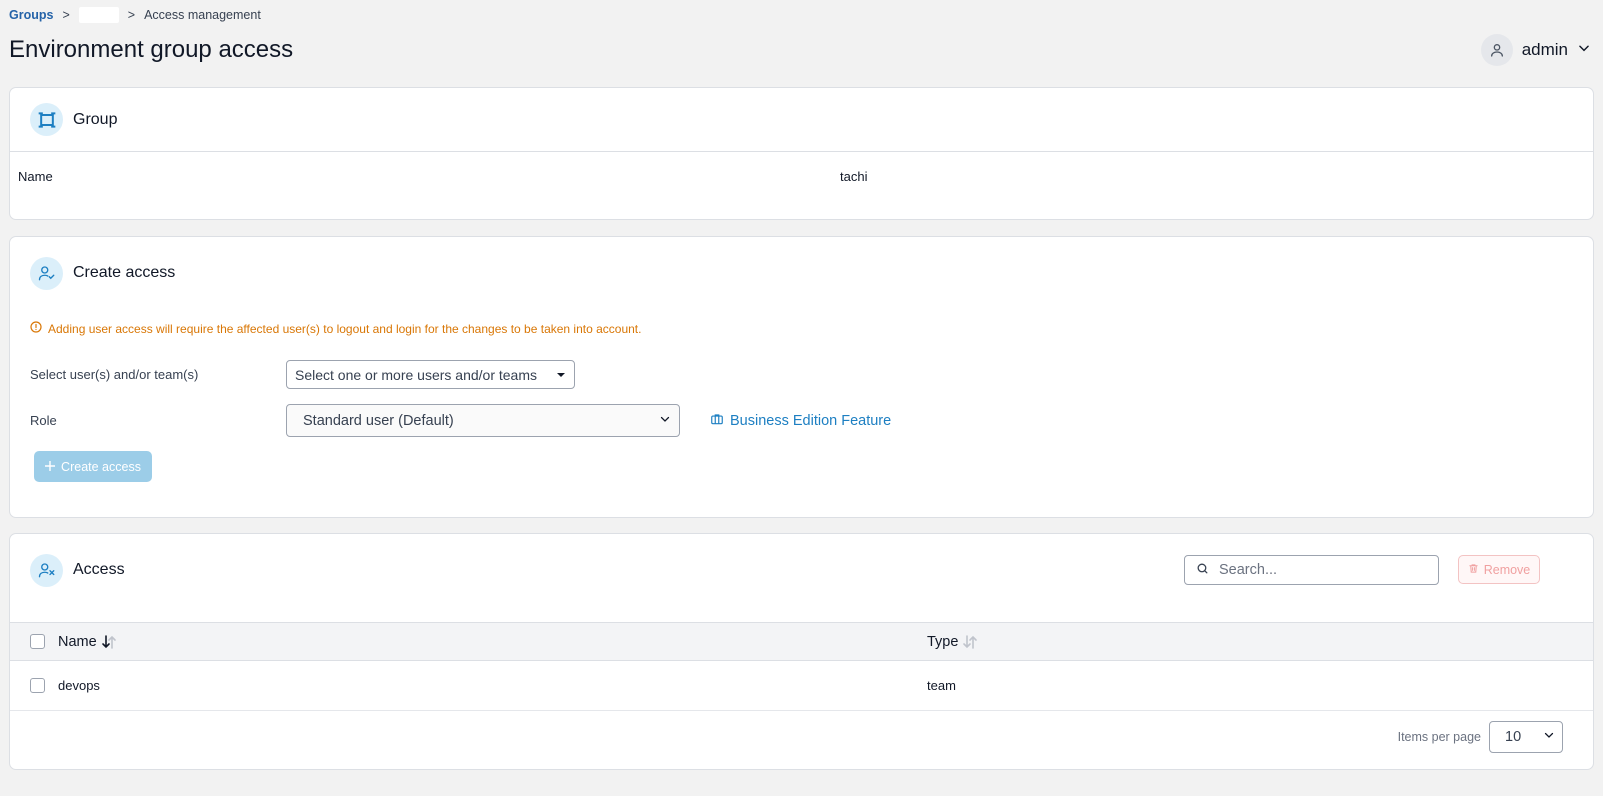 The height and width of the screenshot is (796, 1603). Describe the element at coordinates (561, 375) in the screenshot. I see `caret-down-icon` at that location.